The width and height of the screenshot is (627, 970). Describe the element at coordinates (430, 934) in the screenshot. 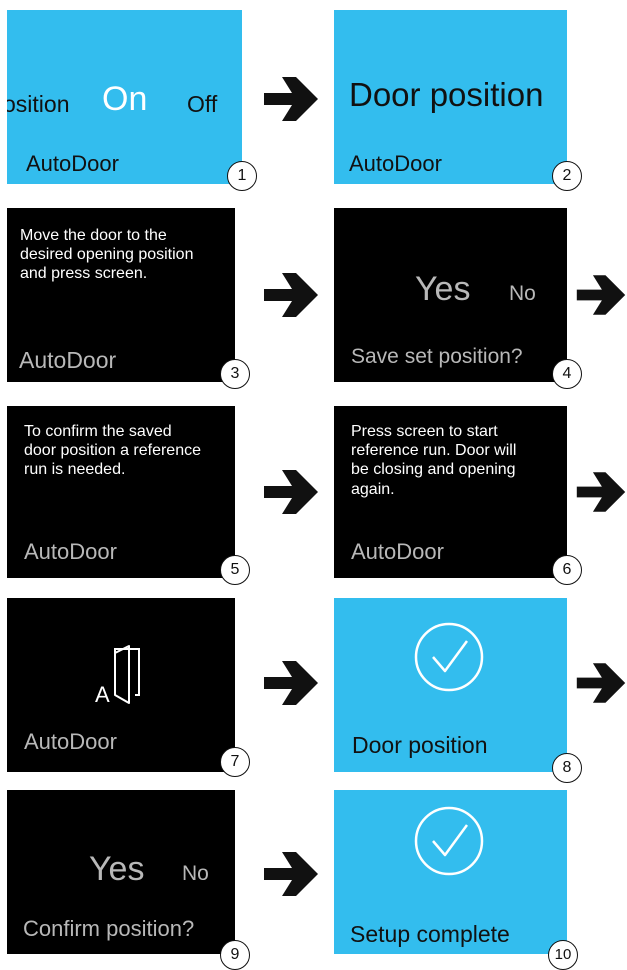

I see `screen-title: Setup complete` at that location.